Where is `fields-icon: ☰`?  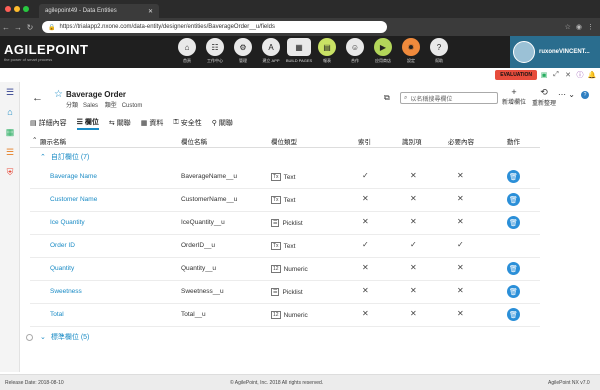
fields-icon: ☰ is located at coordinates (79, 122).